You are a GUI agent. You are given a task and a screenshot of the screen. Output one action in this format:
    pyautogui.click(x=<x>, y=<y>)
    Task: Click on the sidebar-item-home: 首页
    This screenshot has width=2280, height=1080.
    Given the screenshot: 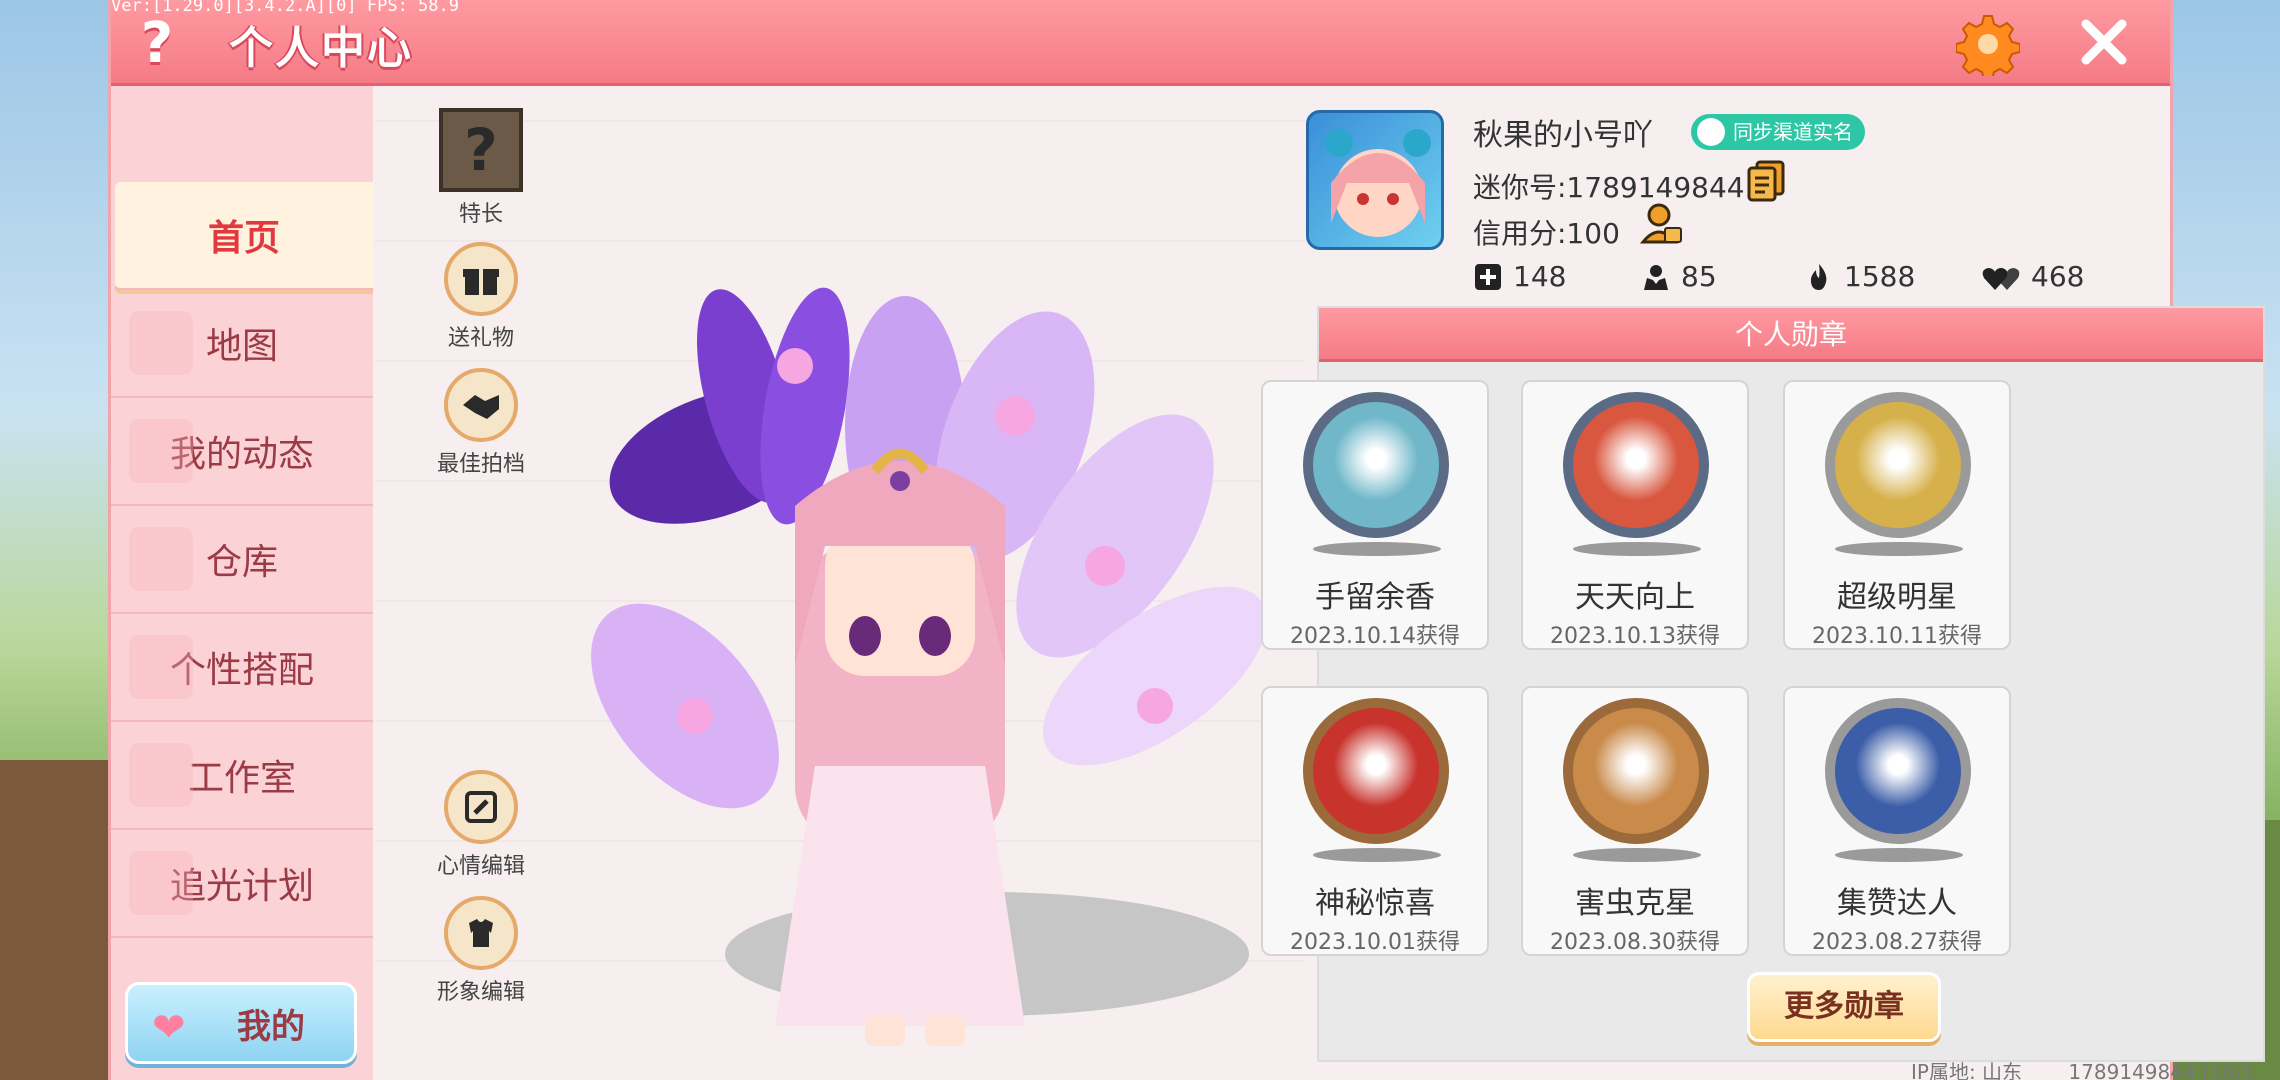 What is the action you would take?
    pyautogui.click(x=244, y=236)
    